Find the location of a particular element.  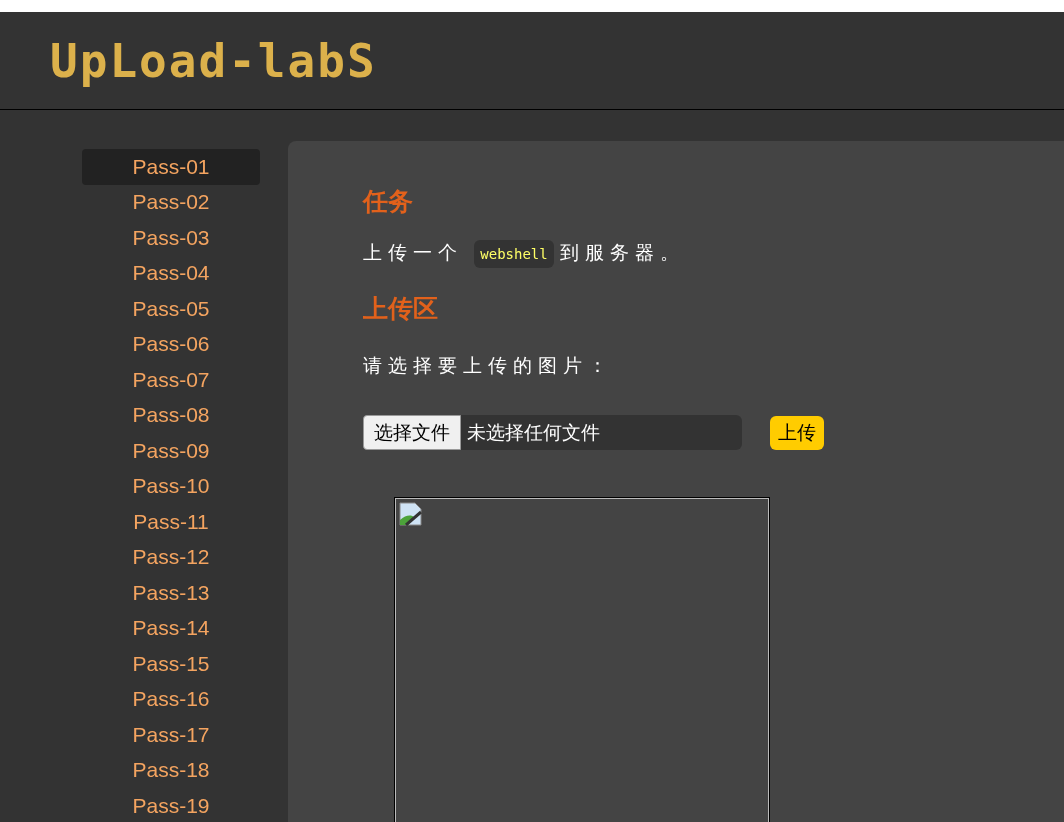

upload-prompt: 请选择要上传的图片： is located at coordinates (488, 366).